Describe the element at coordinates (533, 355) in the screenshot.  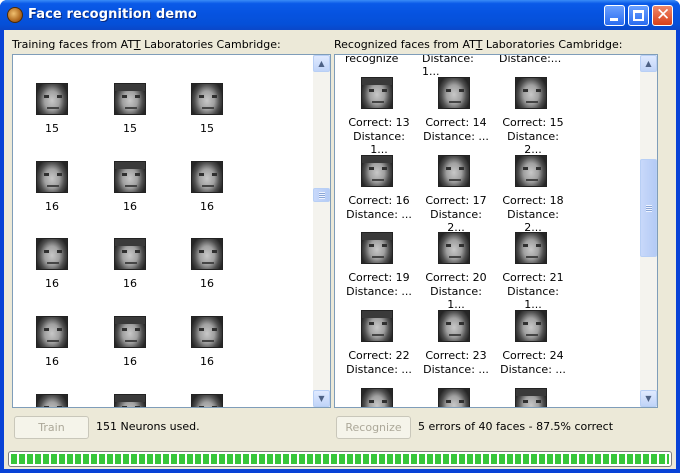
I see `recognized-correct-label: Correct: 24` at that location.